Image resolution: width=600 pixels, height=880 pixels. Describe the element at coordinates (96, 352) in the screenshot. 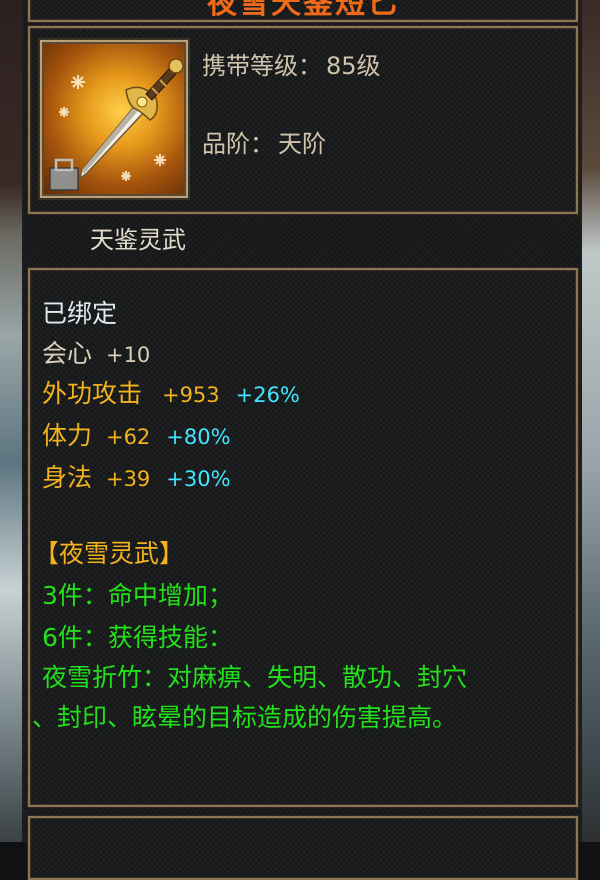

I see `stat-row: 会心 +10` at that location.